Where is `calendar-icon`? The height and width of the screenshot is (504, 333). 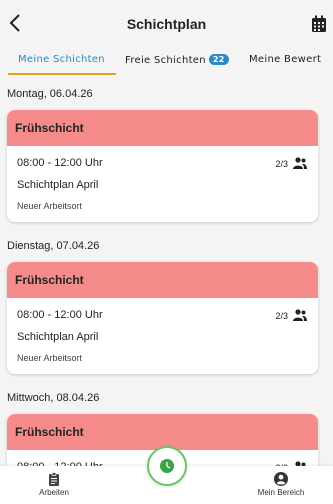 calendar-icon is located at coordinates (319, 24).